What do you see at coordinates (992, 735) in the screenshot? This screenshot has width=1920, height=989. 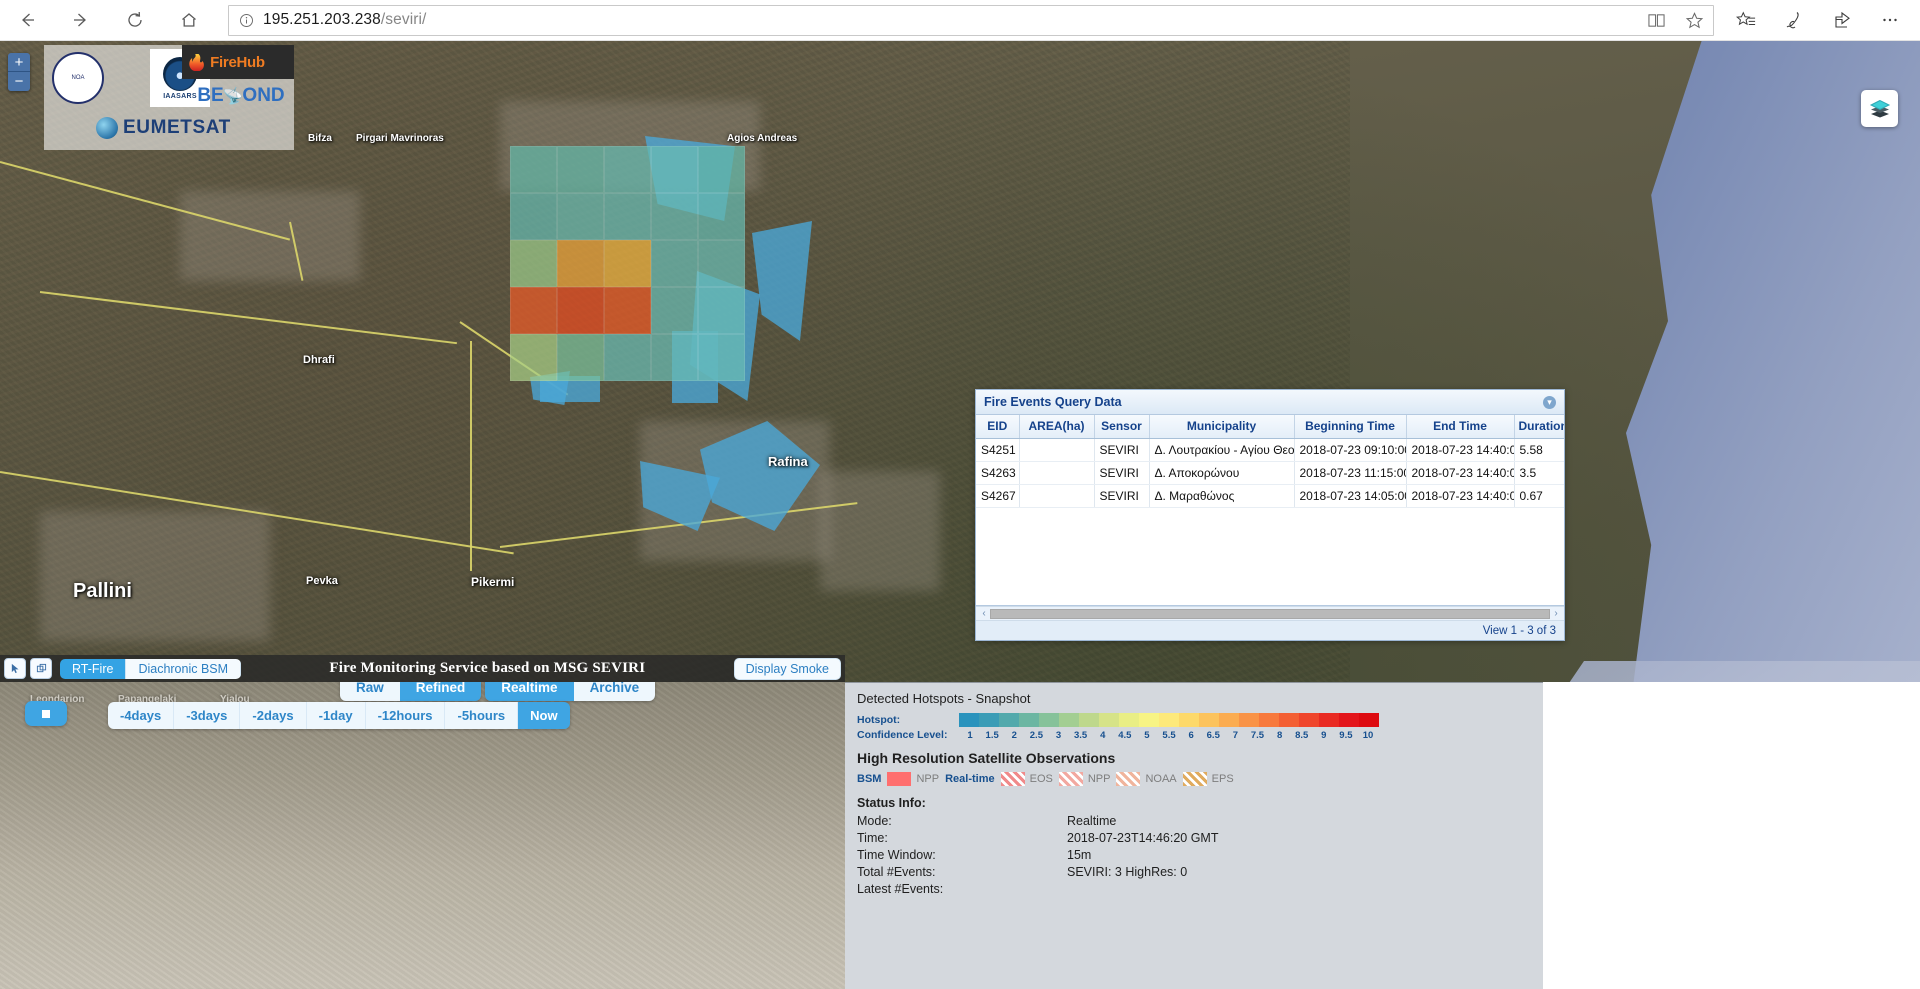 I see `tick: 1.5` at bounding box center [992, 735].